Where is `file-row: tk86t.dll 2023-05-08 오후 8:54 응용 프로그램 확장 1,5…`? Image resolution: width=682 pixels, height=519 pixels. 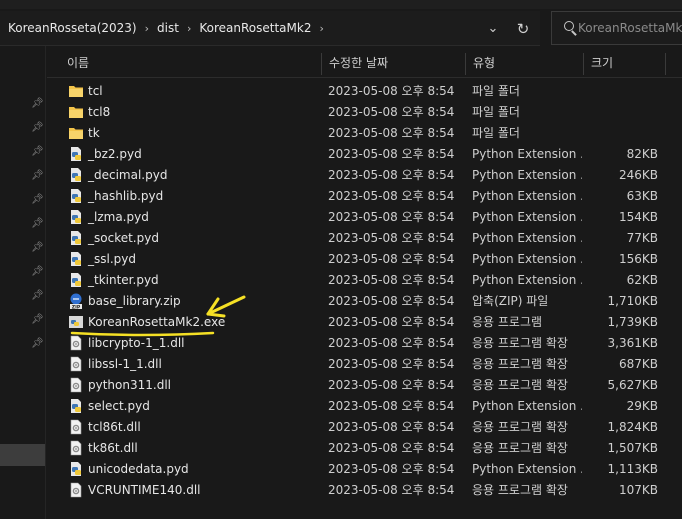
file-row: tk86t.dll 2023-05-08 오후 8:54 응용 프로그램 확장 1,5… is located at coordinates (374, 448).